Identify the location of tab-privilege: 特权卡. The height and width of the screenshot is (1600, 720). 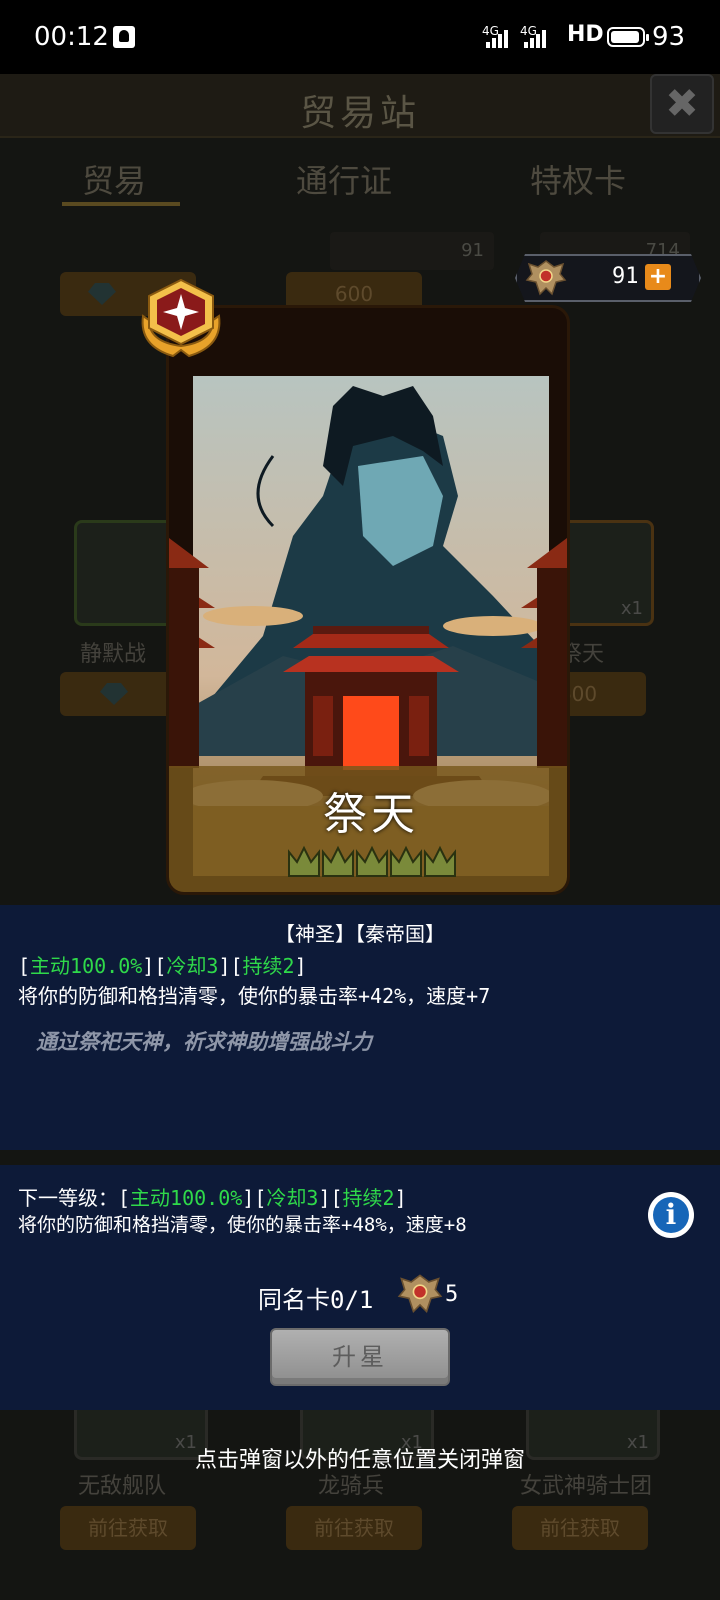
(578, 179).